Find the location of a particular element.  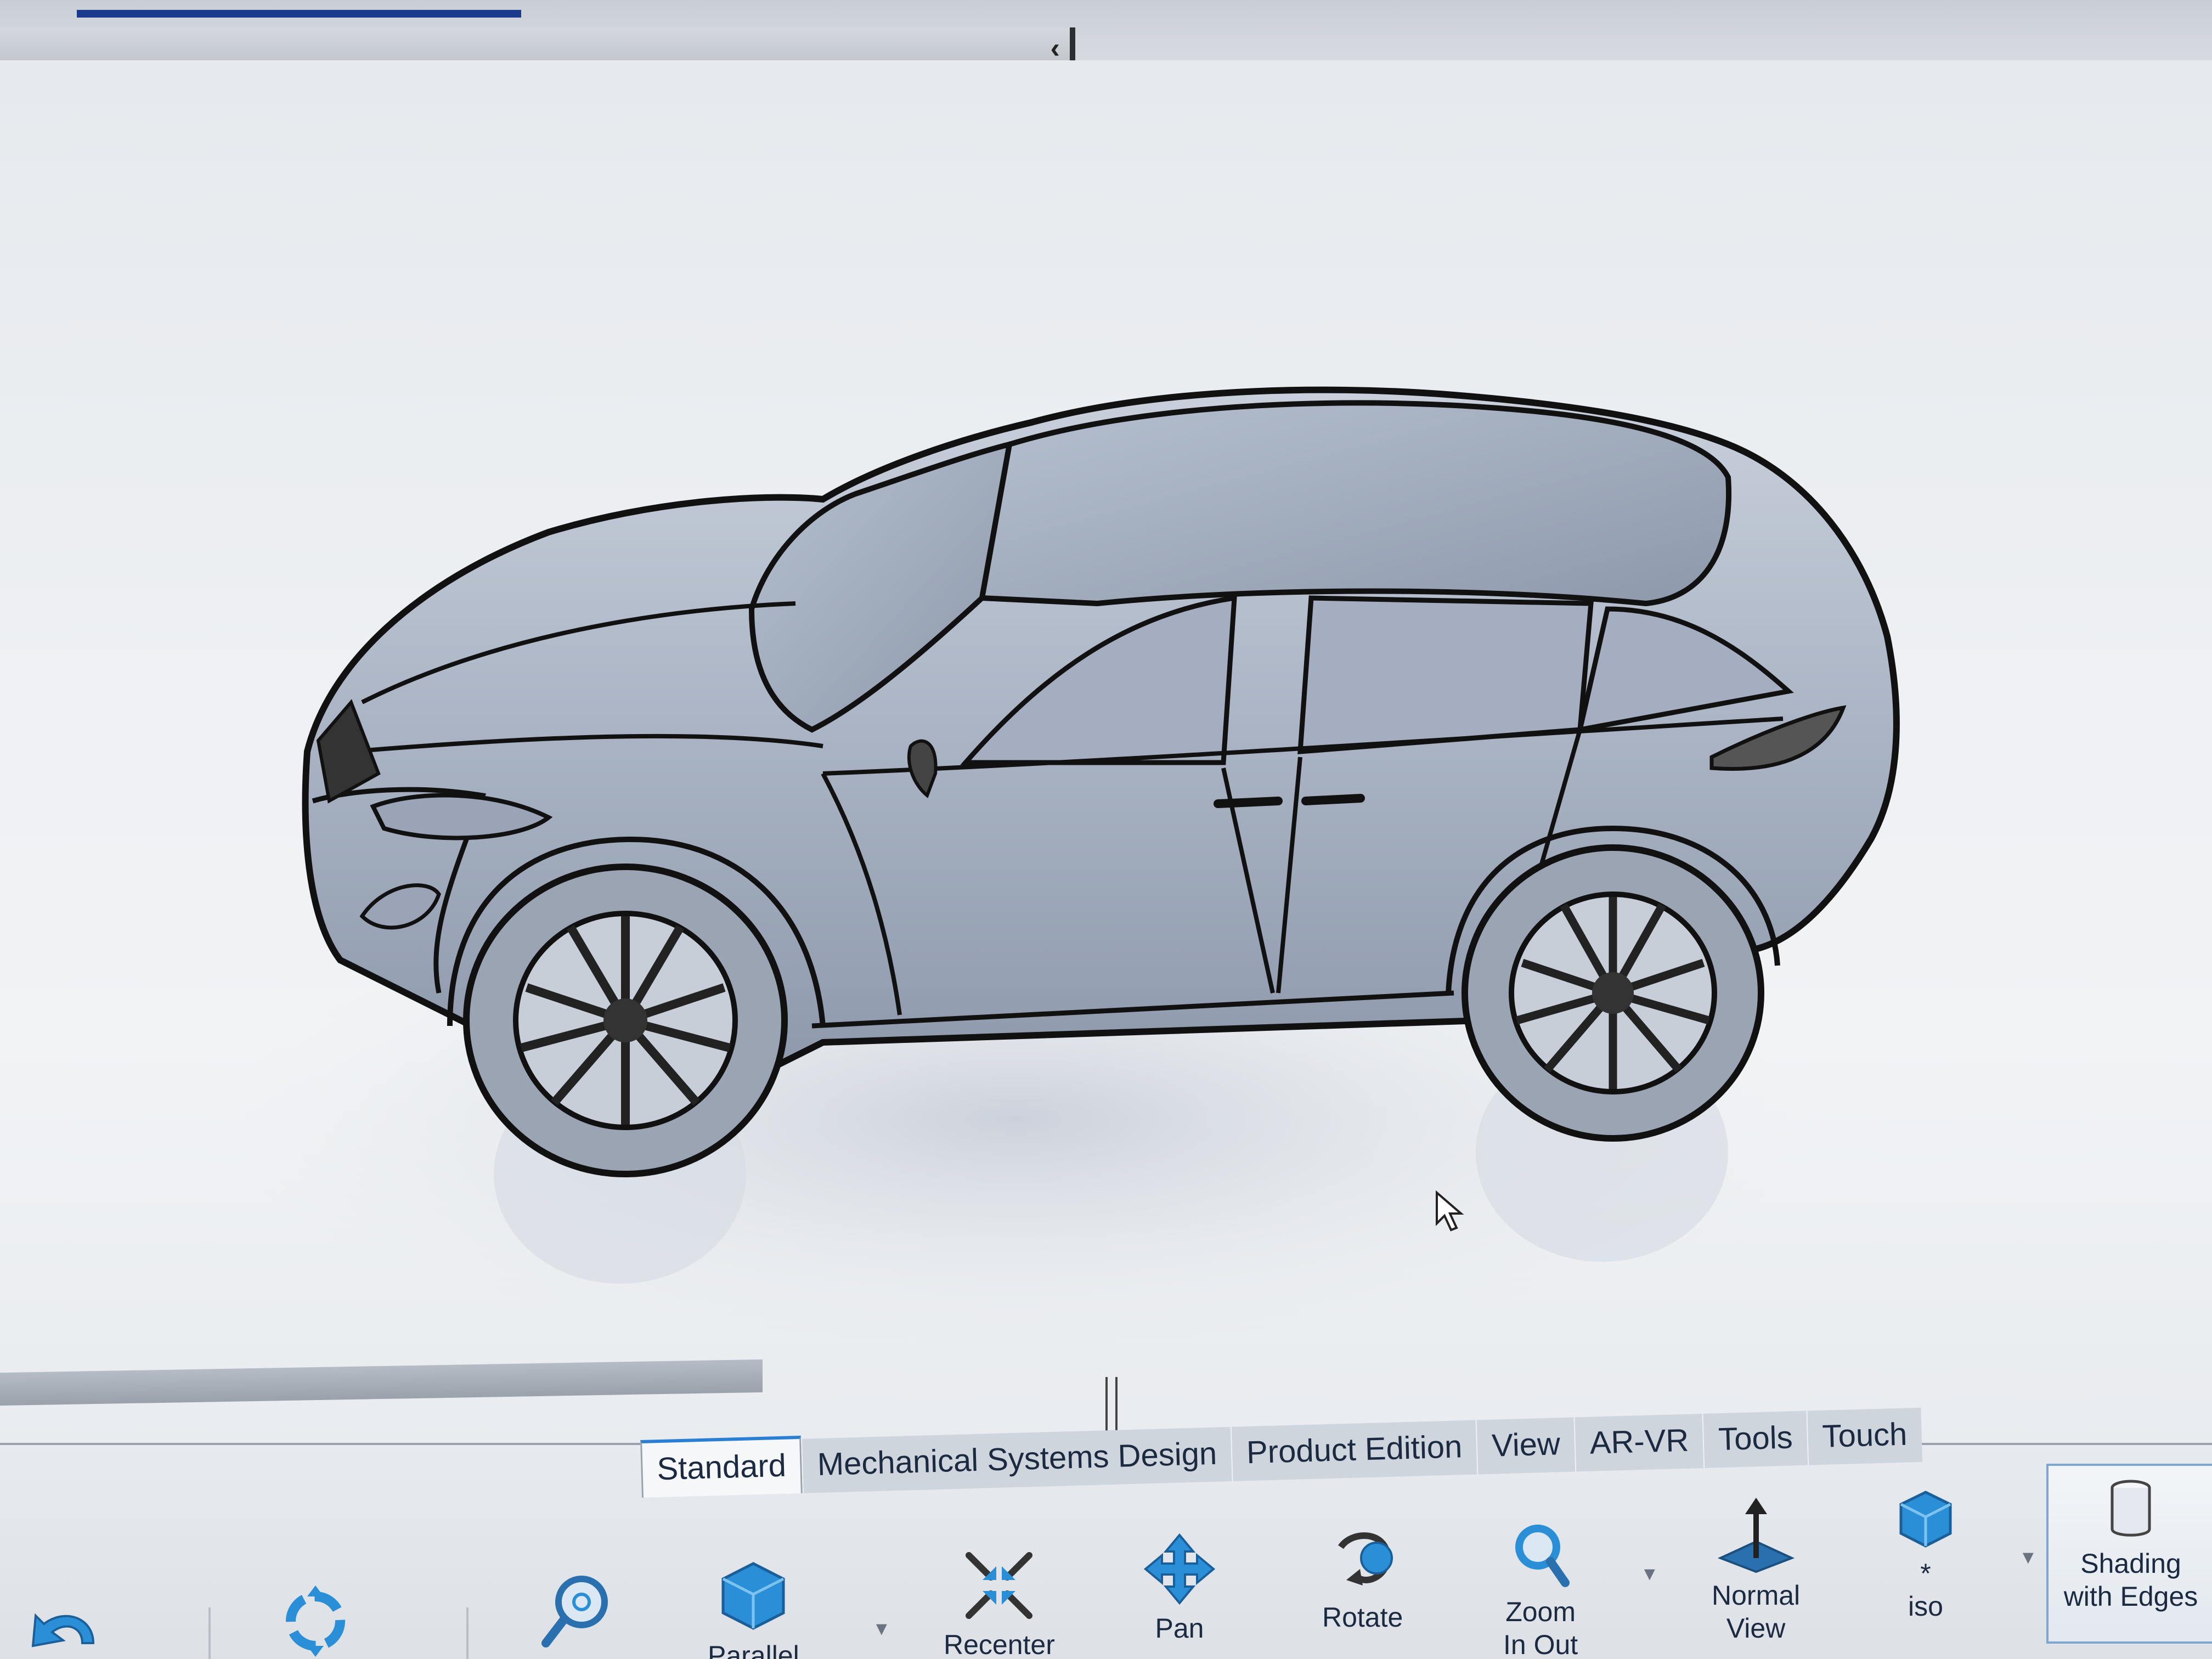

recenter-icon is located at coordinates (1000, 1586).